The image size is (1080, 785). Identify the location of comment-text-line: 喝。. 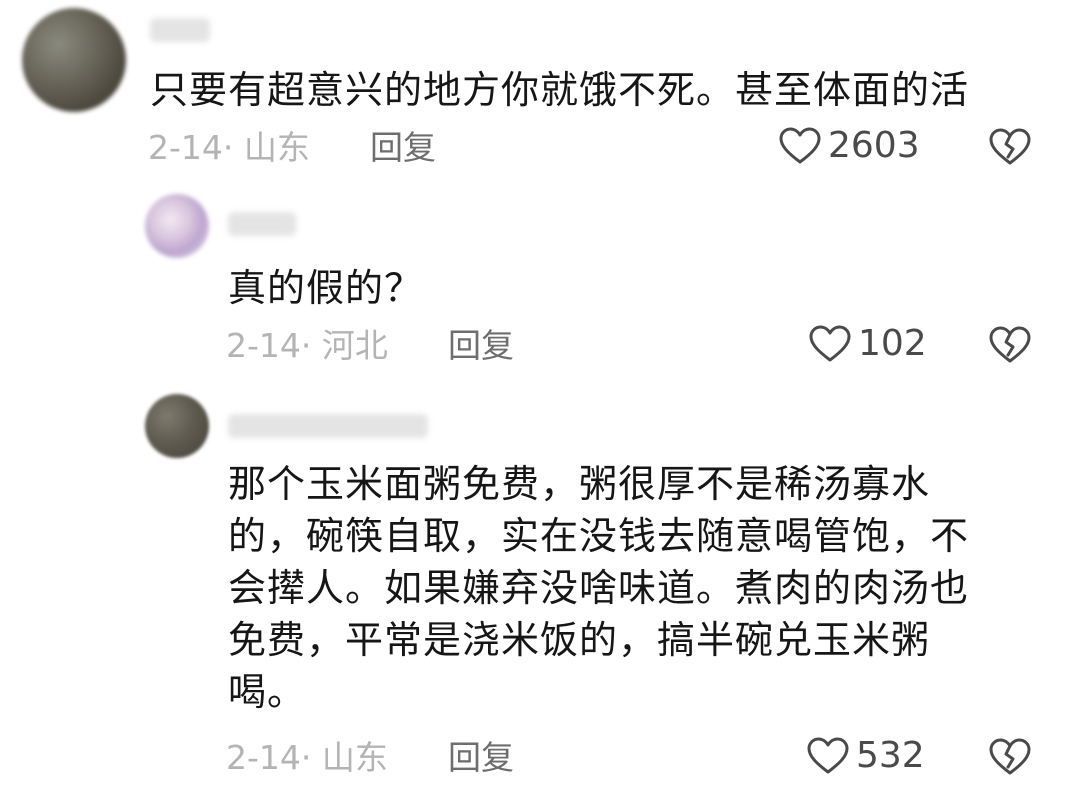
(267, 692).